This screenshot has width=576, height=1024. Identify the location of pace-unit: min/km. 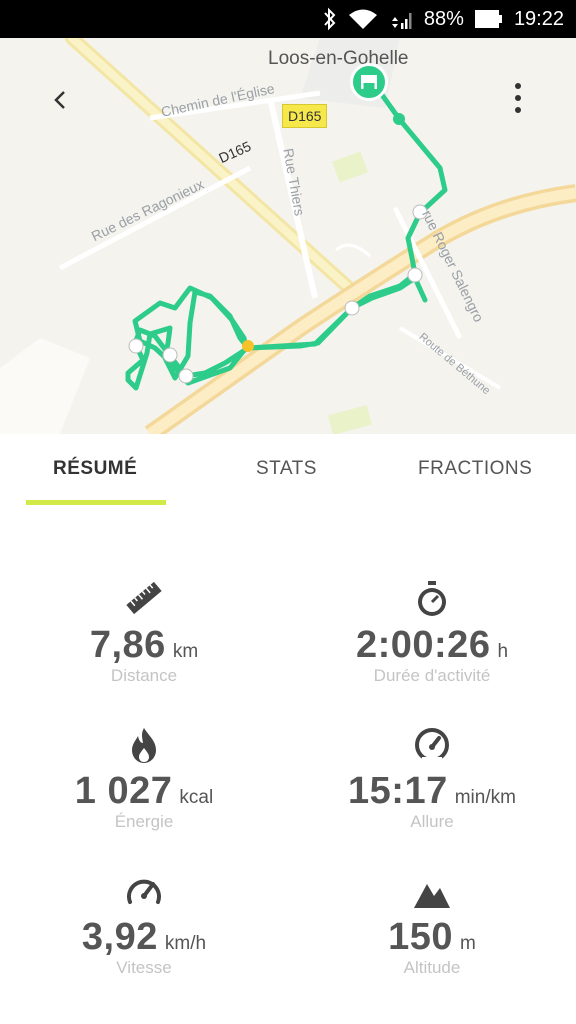
(485, 797).